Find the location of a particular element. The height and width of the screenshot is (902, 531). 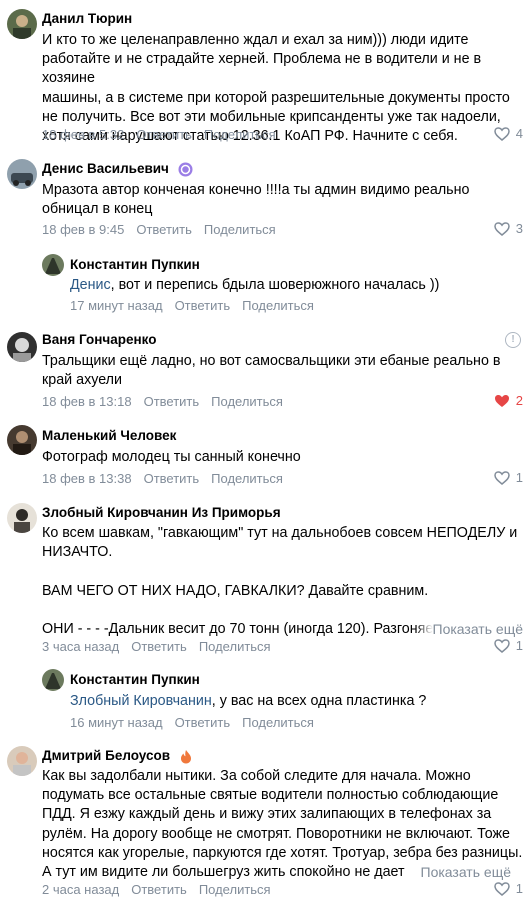

author-name: Денис Васильевич is located at coordinates (117, 169).